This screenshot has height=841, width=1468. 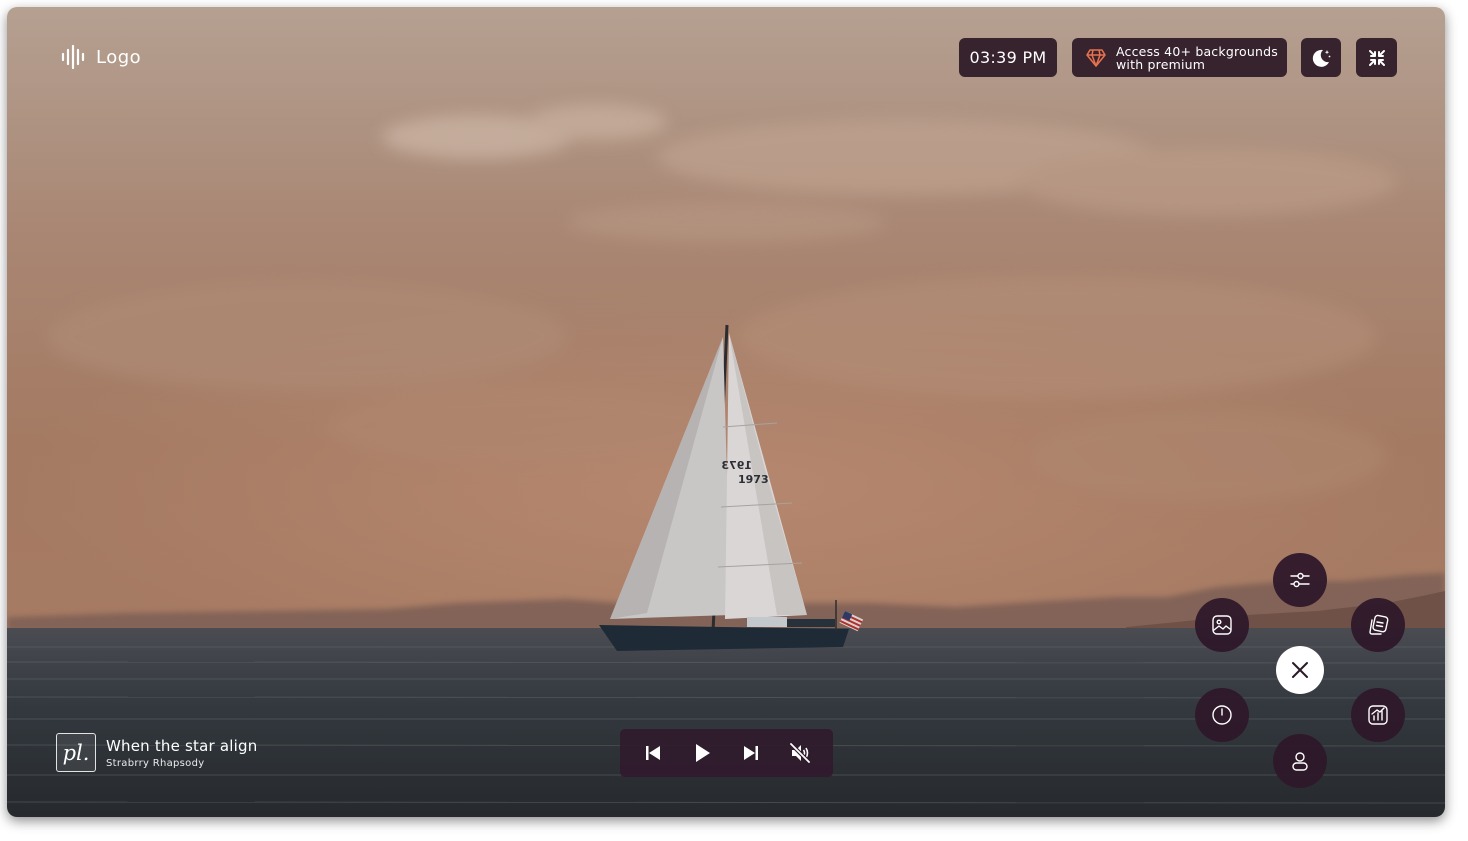 What do you see at coordinates (1197, 51) in the screenshot?
I see `premium-line1: Access 40+ backgrounds` at bounding box center [1197, 51].